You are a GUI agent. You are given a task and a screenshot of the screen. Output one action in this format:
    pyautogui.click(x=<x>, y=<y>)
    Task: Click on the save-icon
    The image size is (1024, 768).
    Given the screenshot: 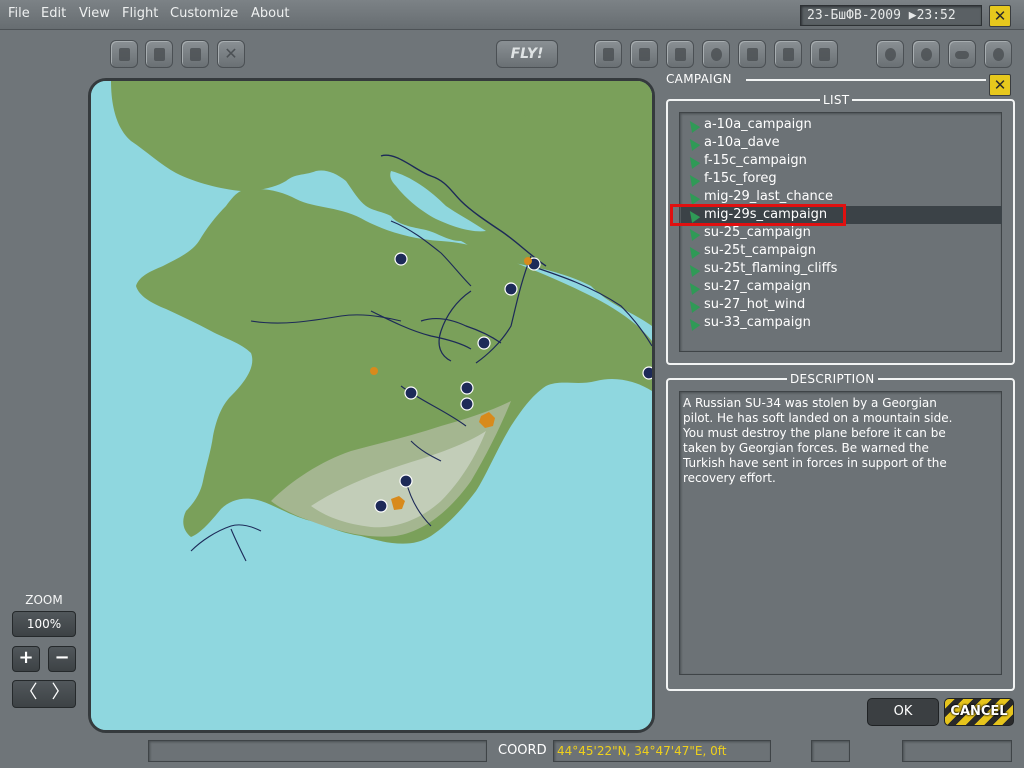 What is the action you would take?
    pyautogui.click(x=195, y=54)
    